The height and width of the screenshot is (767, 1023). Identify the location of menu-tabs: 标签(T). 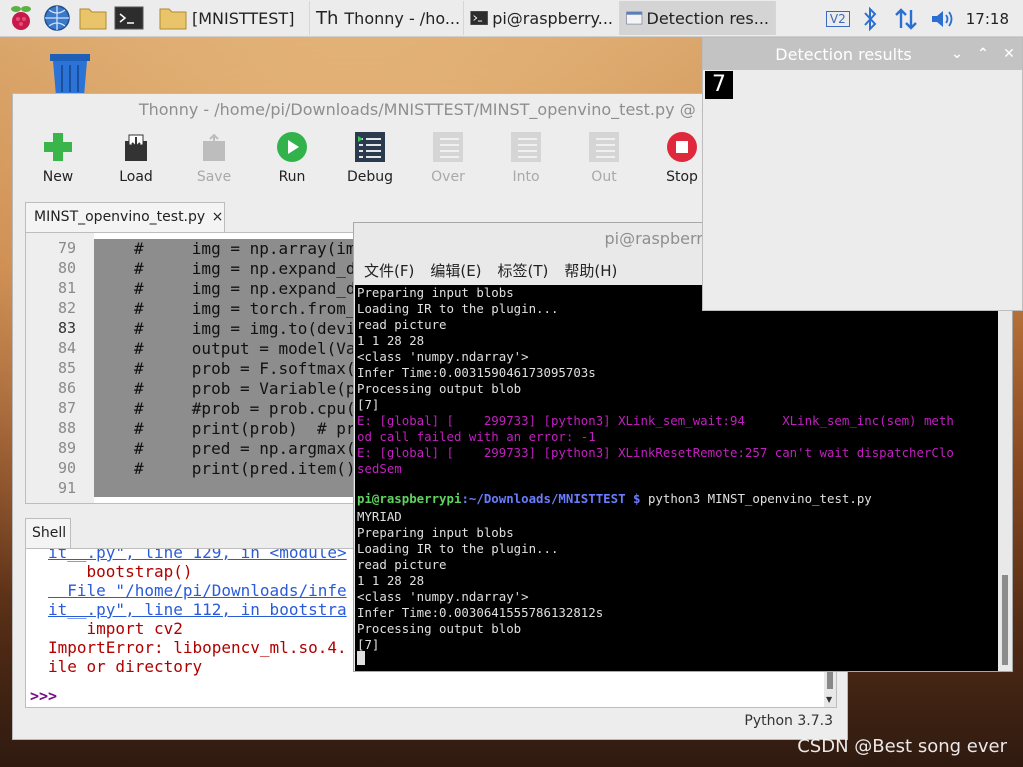
(523, 270).